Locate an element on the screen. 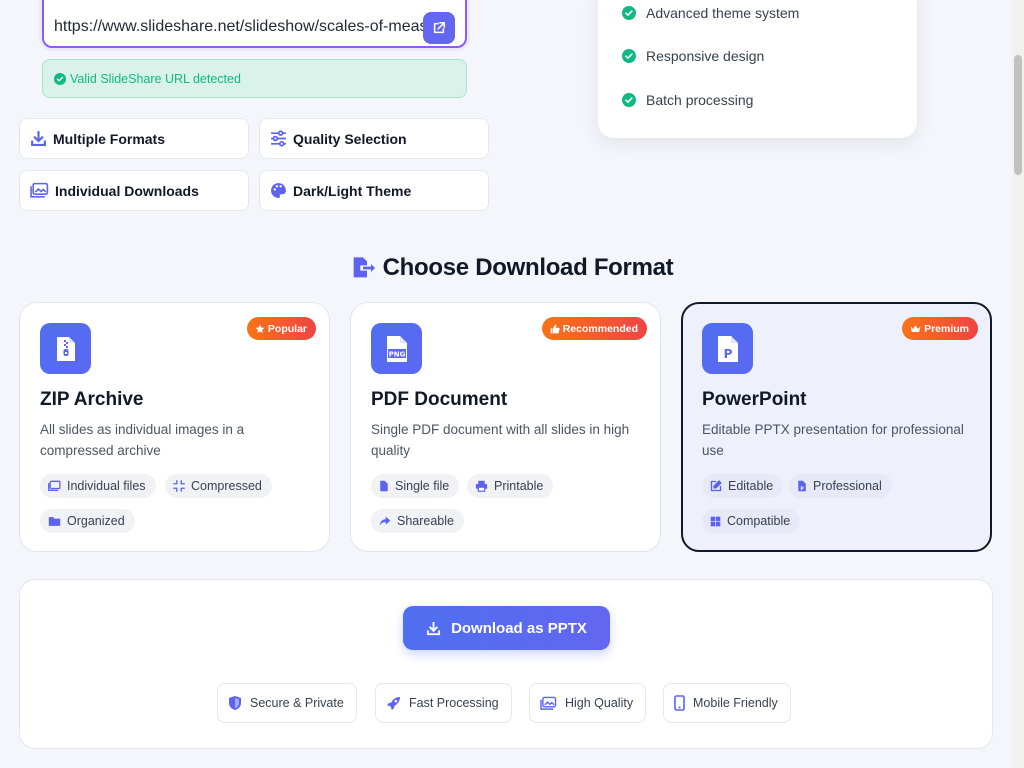 The height and width of the screenshot is (768, 1024). format-title: PDF Document is located at coordinates (439, 399).